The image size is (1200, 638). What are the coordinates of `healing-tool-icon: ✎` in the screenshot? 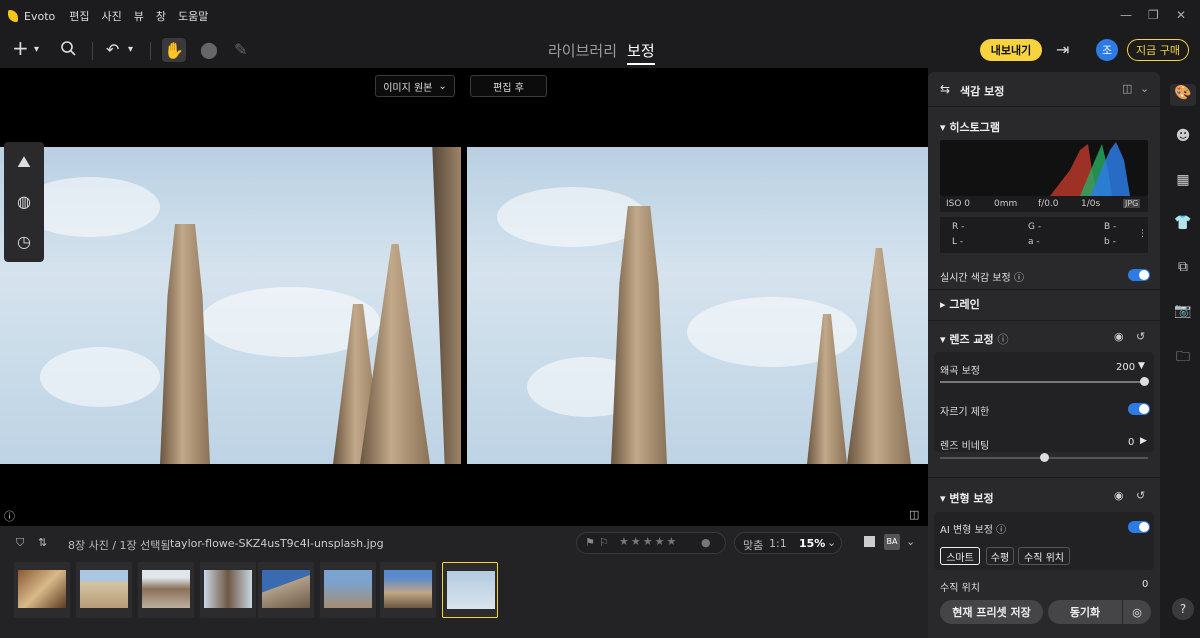 It's located at (240, 49).